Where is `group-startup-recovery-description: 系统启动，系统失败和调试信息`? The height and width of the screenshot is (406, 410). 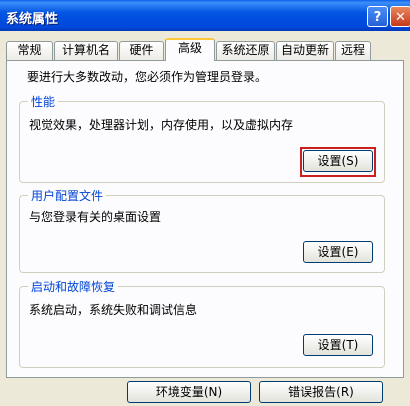 group-startup-recovery-description: 系统启动，系统失败和调试信息 is located at coordinates (113, 310).